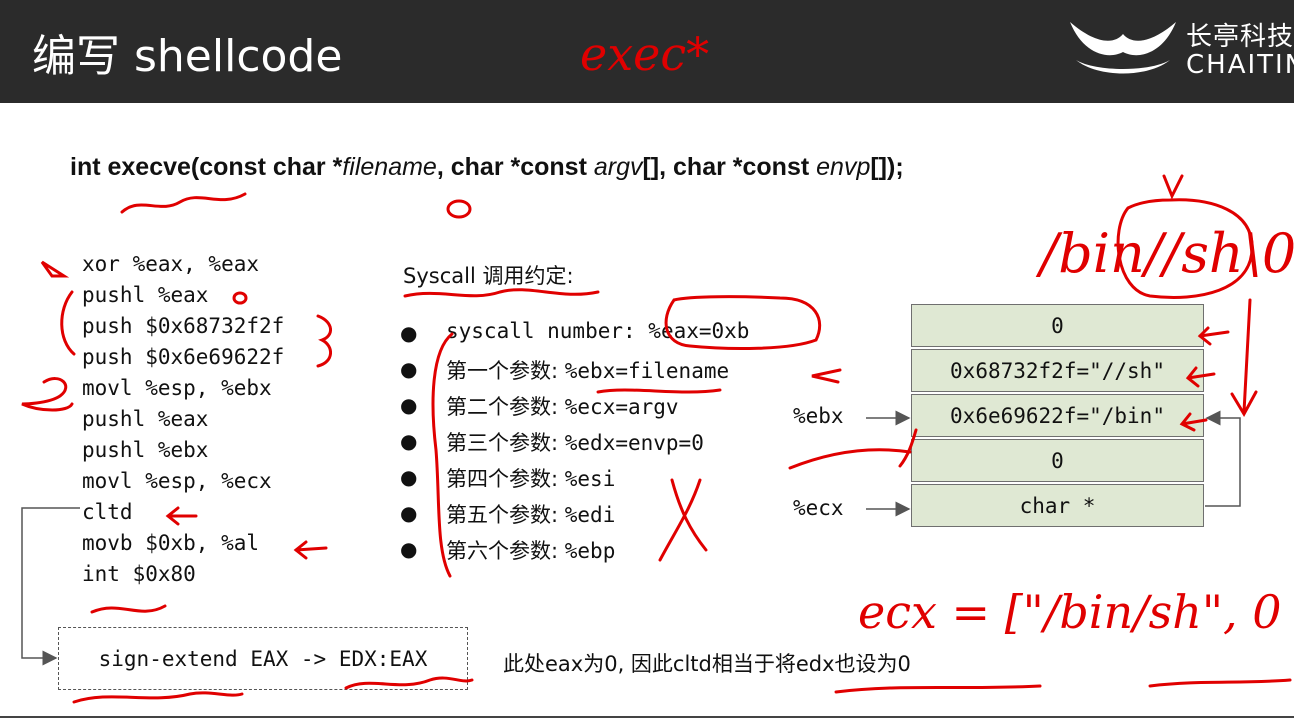 The width and height of the screenshot is (1294, 722). What do you see at coordinates (644, 54) in the screenshot?
I see `exec-annotation: exec*` at bounding box center [644, 54].